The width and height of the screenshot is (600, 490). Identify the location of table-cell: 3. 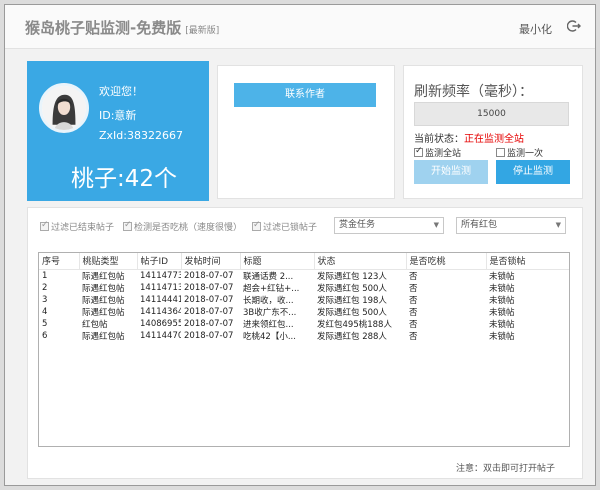
(45, 299).